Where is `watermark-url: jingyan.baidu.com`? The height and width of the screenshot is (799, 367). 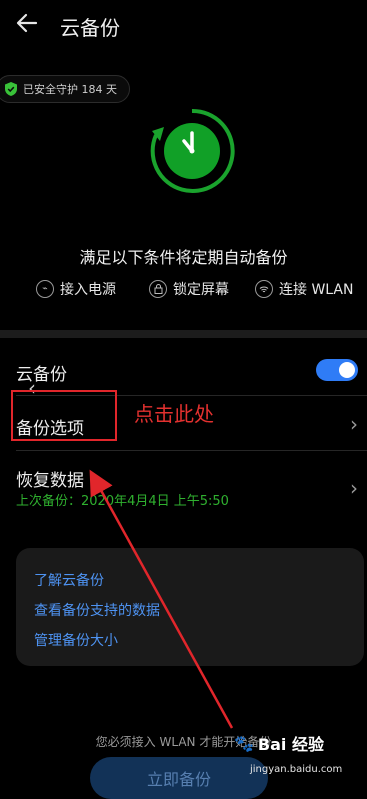
watermark-url: jingyan.baidu.com is located at coordinates (296, 769).